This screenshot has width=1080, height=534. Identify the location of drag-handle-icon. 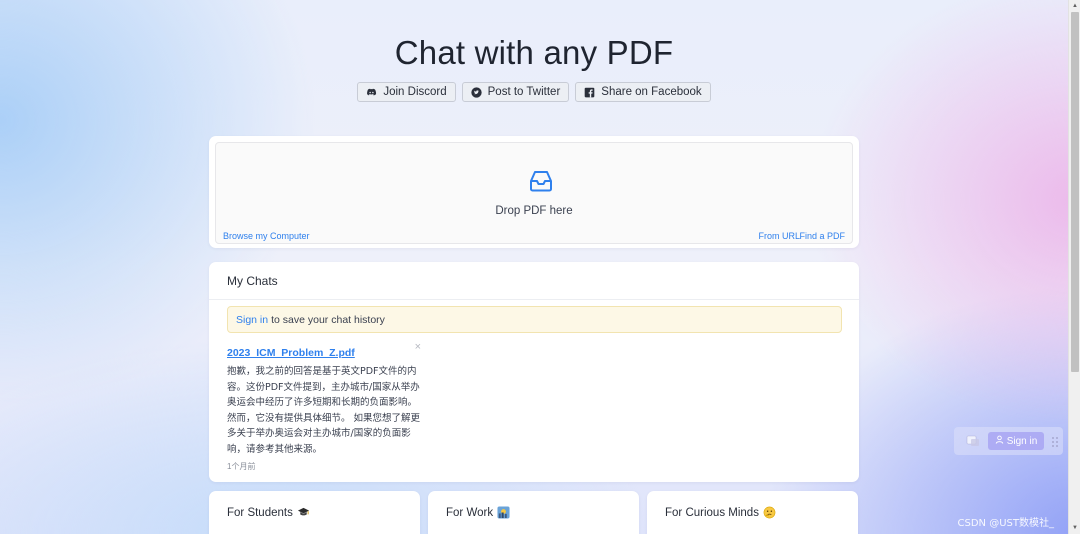
(1055, 441).